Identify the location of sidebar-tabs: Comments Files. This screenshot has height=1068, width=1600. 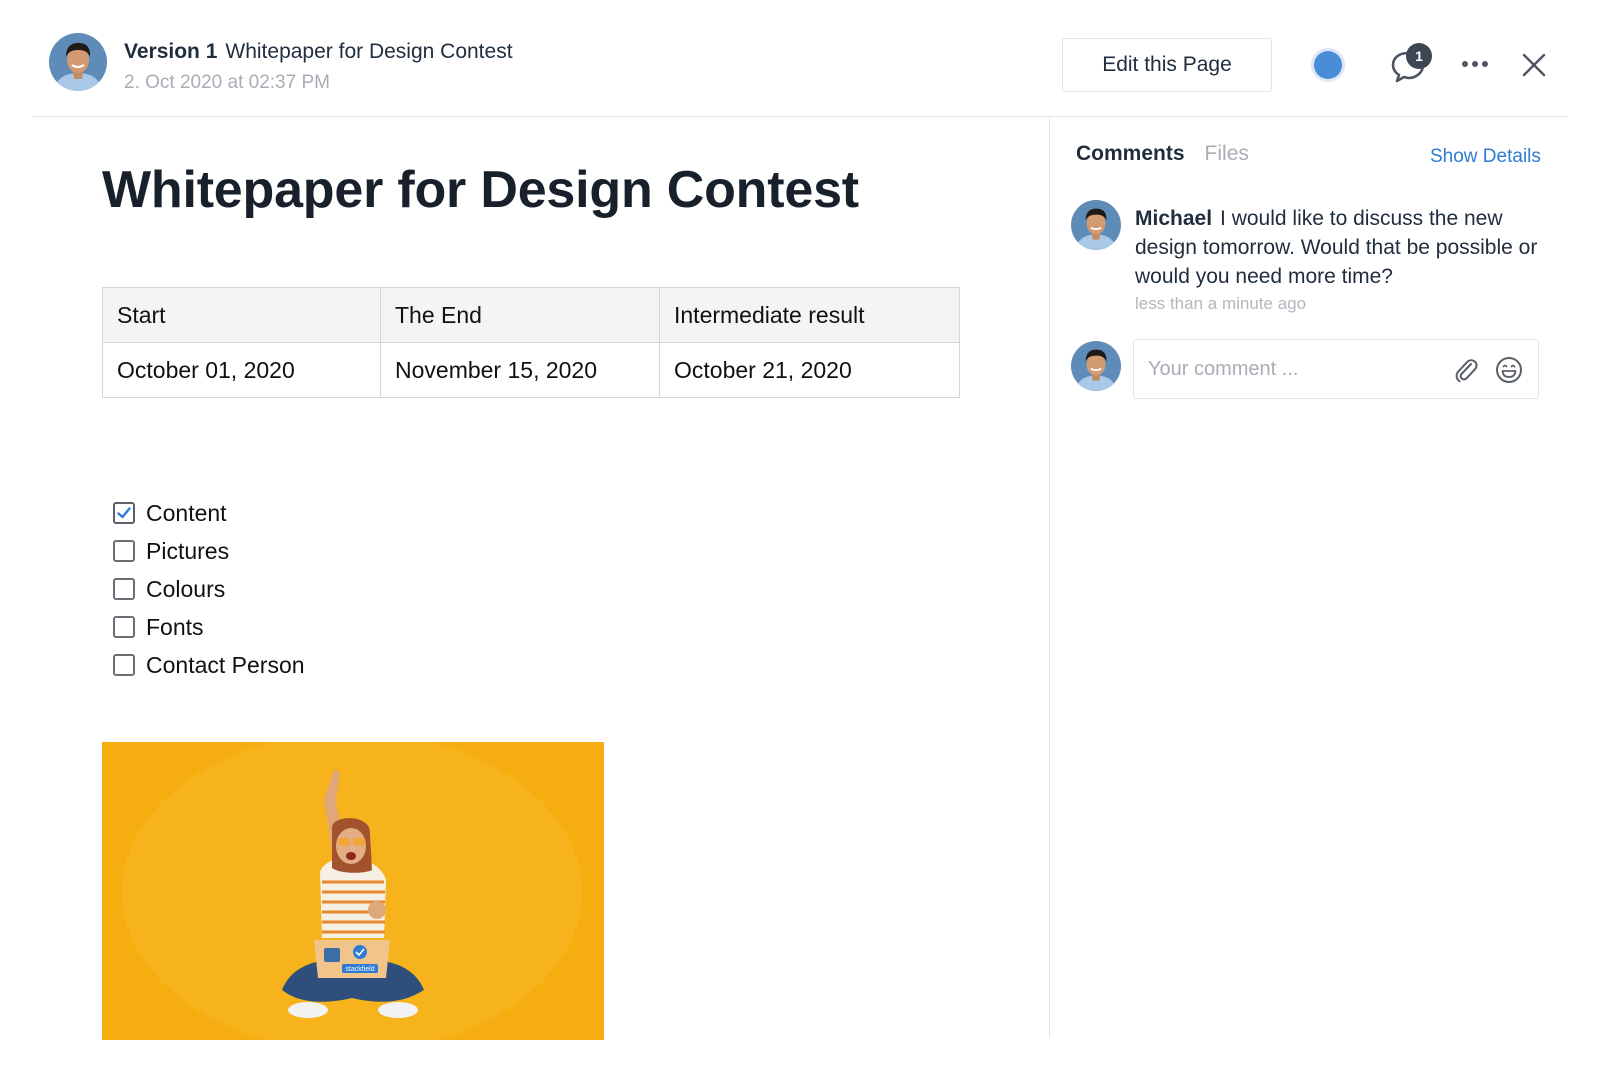
(1162, 154).